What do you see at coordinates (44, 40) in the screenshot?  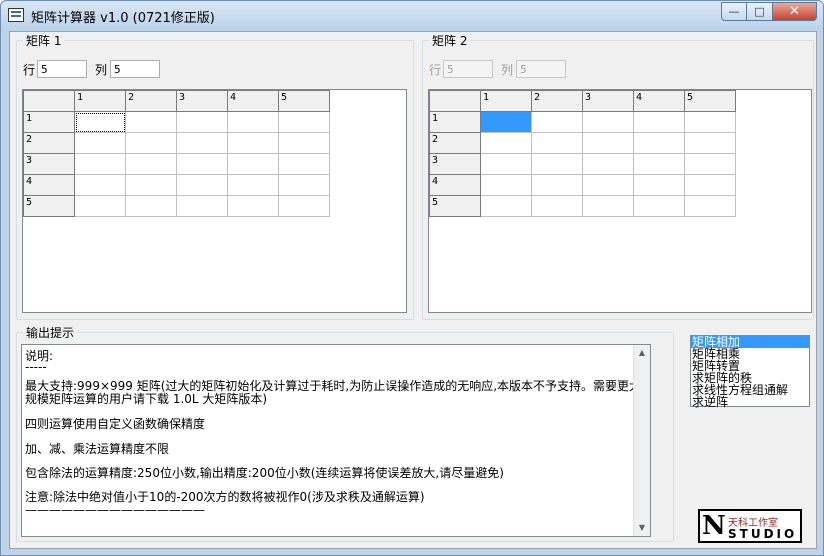 I see `matrix1-title: 矩阵 1` at bounding box center [44, 40].